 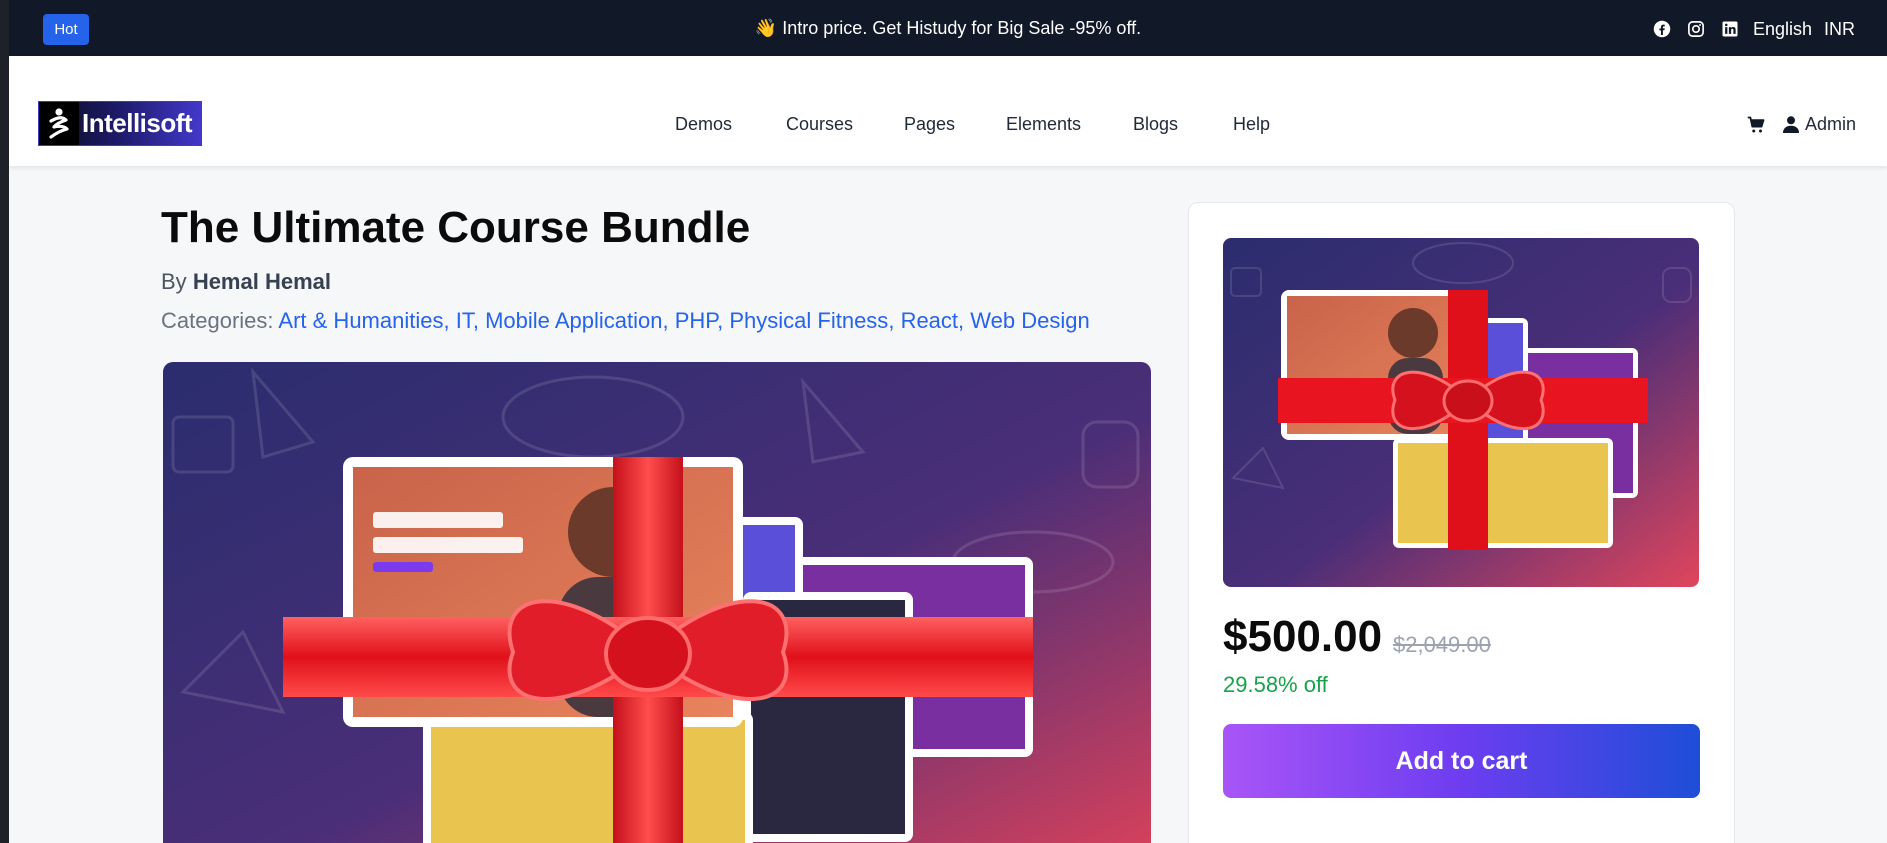 What do you see at coordinates (1029, 320) in the screenshot?
I see `category-link: Web Design` at bounding box center [1029, 320].